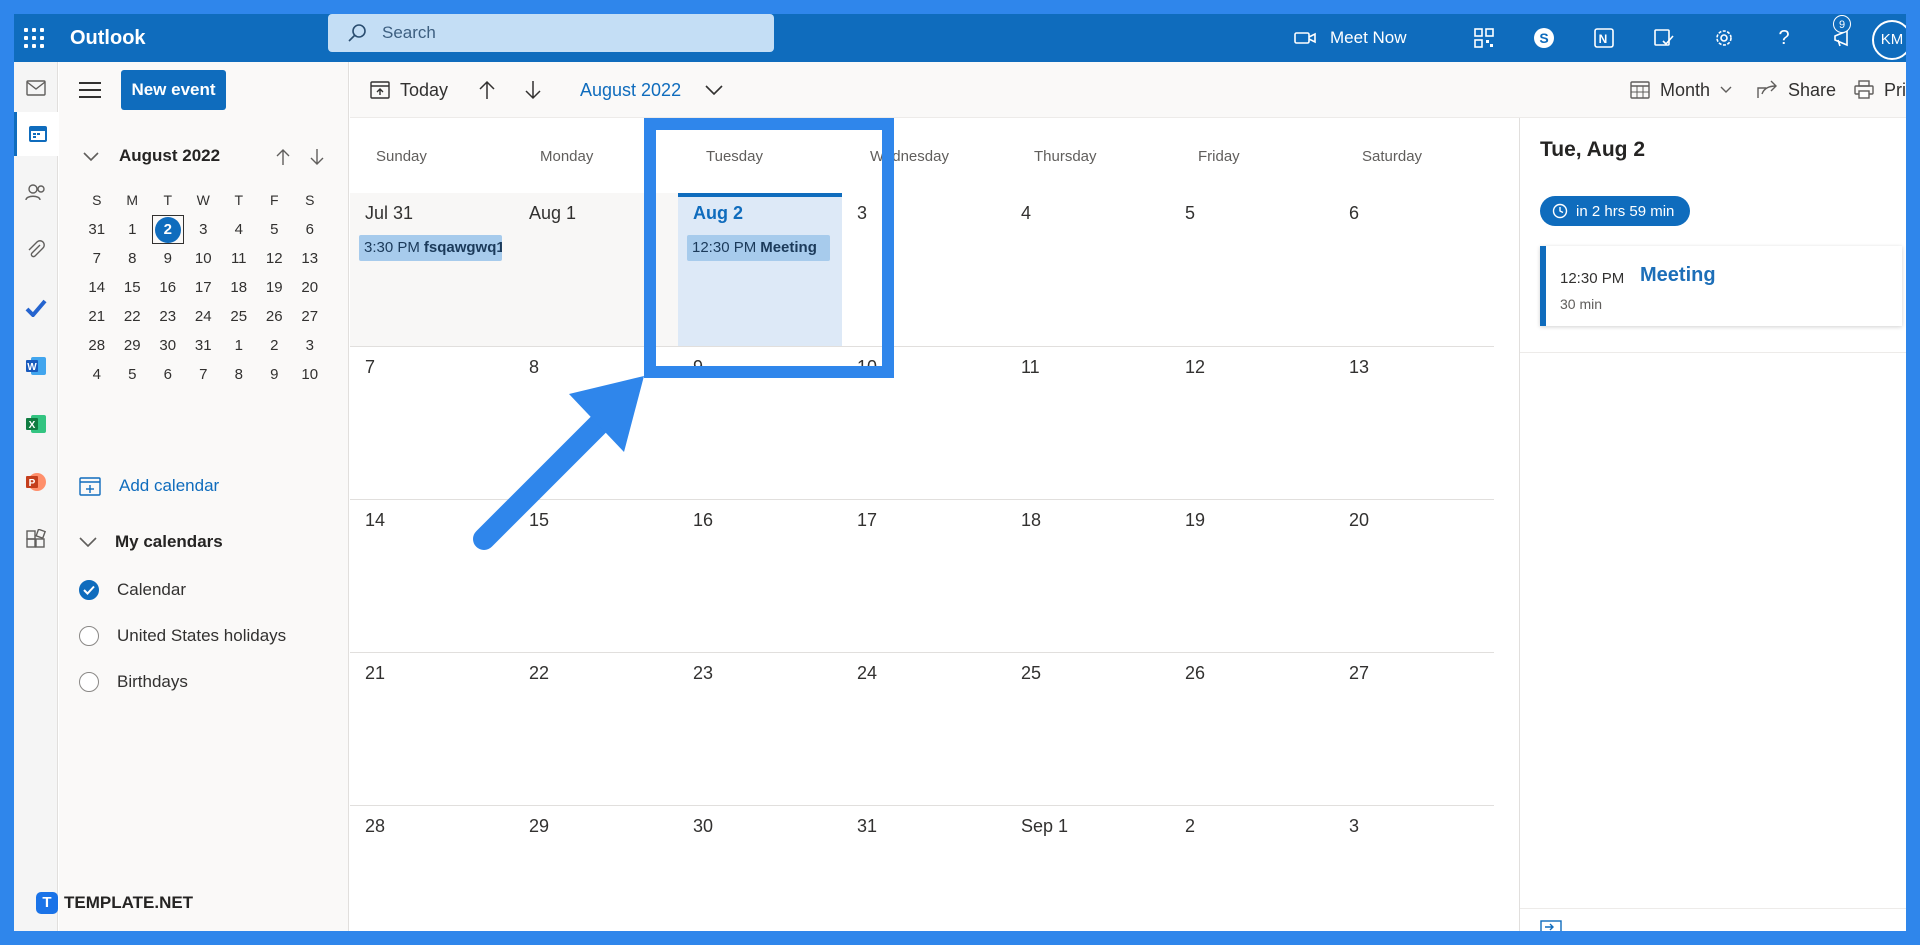 This screenshot has width=1920, height=945. I want to click on attachment-icon, so click(36, 250).